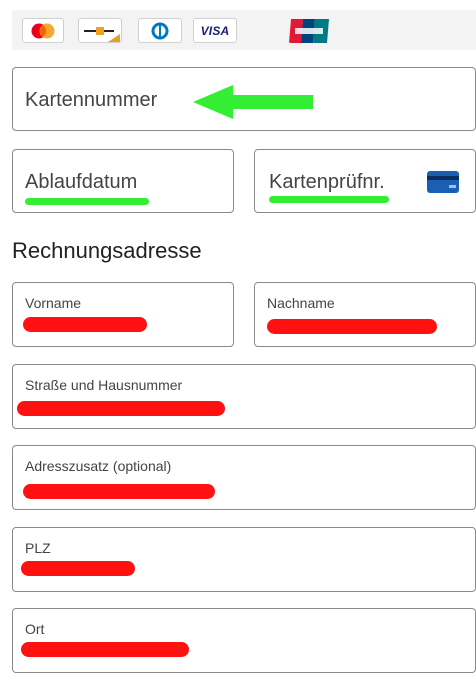 Image resolution: width=476 pixels, height=673 pixels. I want to click on visa-icon: VISA, so click(215, 30).